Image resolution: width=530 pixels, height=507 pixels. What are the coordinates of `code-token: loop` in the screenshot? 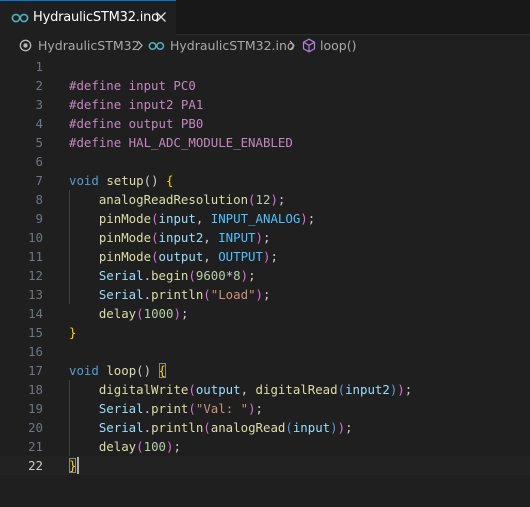 It's located at (121, 370).